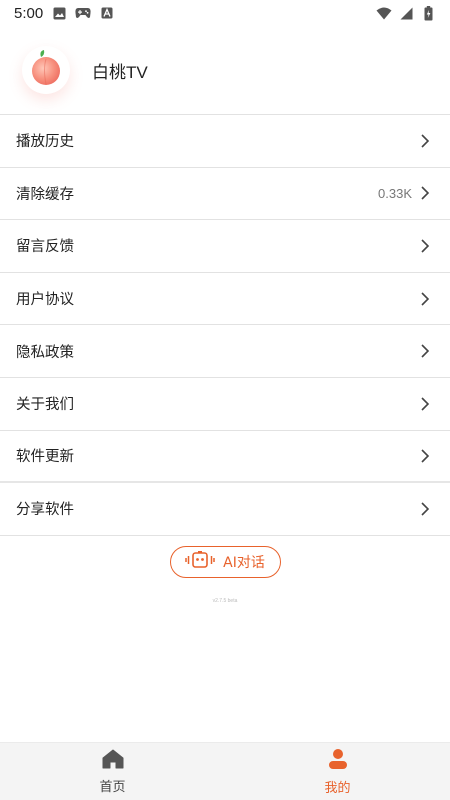 The height and width of the screenshot is (800, 450). Describe the element at coordinates (45, 405) in the screenshot. I see `menu-item-label: 关于我们` at that location.